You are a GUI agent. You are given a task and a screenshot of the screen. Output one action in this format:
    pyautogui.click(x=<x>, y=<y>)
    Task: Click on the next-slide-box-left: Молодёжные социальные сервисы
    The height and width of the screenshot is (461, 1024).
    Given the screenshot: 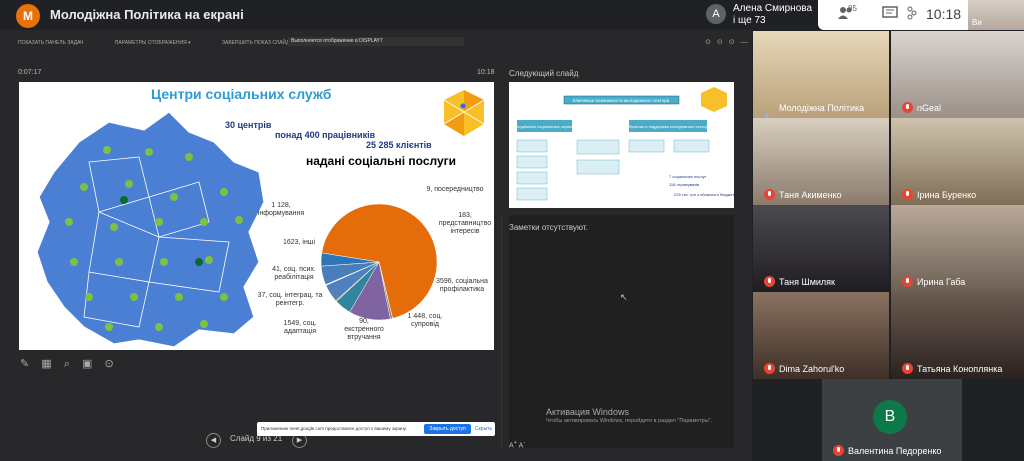 What is the action you would take?
    pyautogui.click(x=543, y=126)
    